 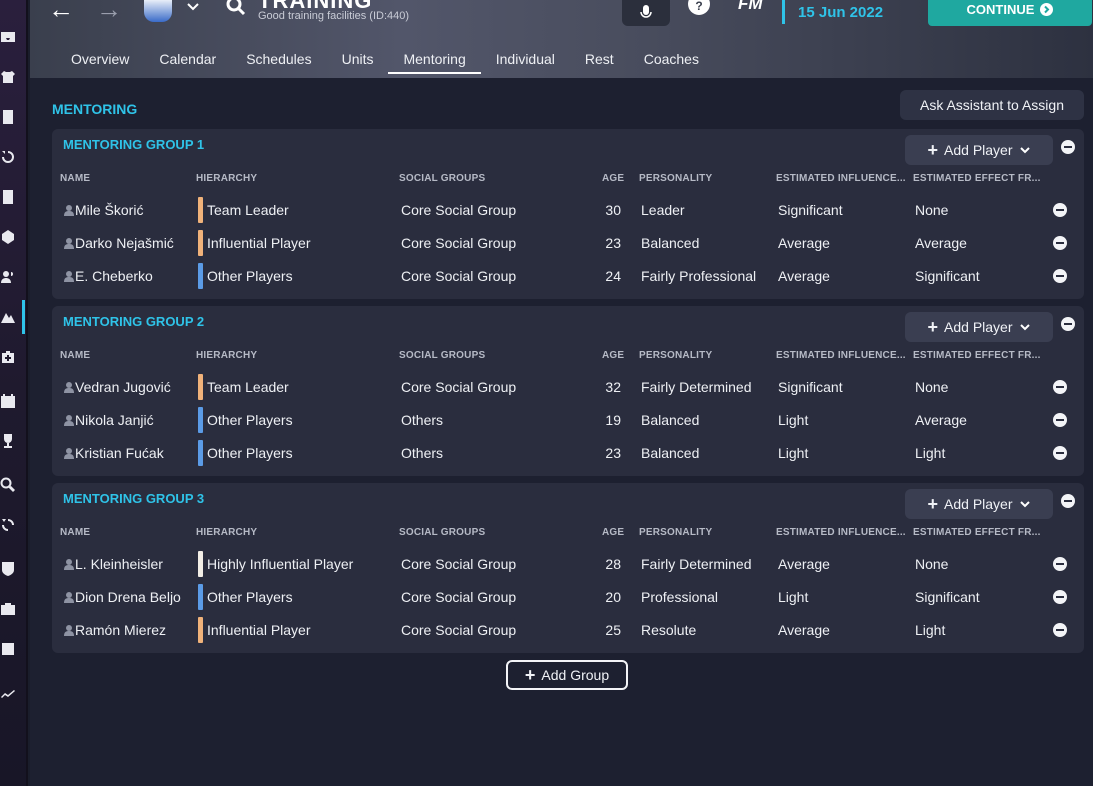 I want to click on tab-overview: Overview, so click(x=100, y=59).